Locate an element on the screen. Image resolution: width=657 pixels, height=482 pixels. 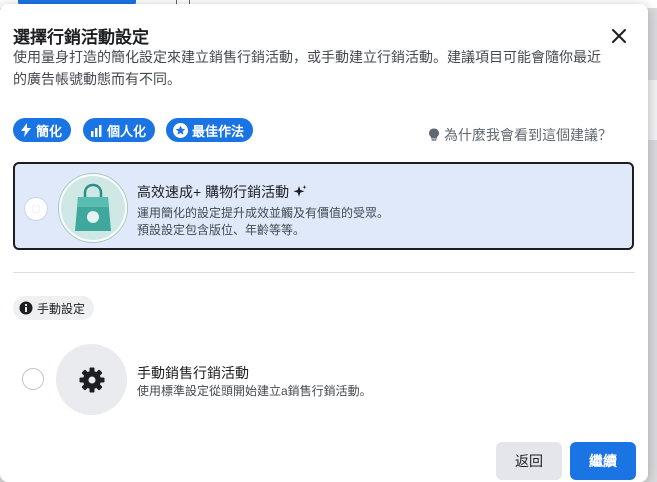
chip-simplified: 簡化 is located at coordinates (42, 130).